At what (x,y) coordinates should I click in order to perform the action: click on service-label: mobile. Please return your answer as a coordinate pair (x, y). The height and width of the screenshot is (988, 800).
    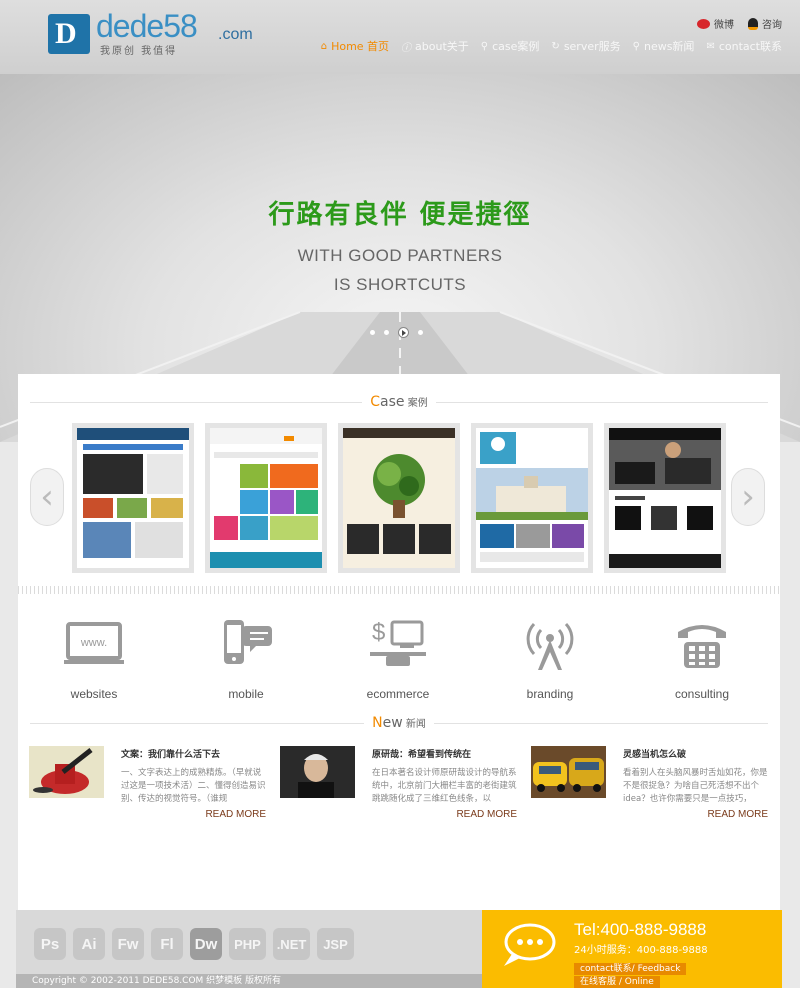
    Looking at the image, I should click on (246, 694).